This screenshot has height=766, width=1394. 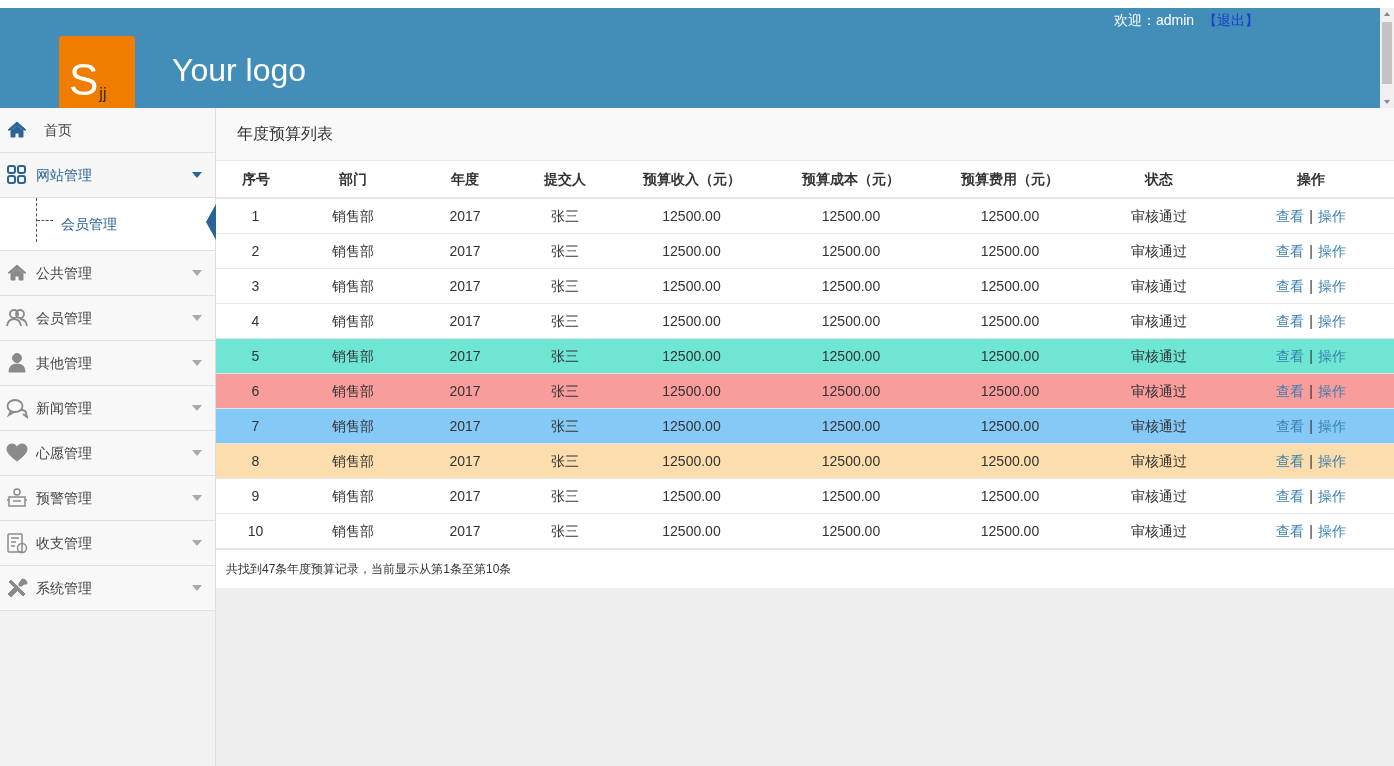 I want to click on sidebar-menu-item: 新闻管理, so click(x=107, y=408).